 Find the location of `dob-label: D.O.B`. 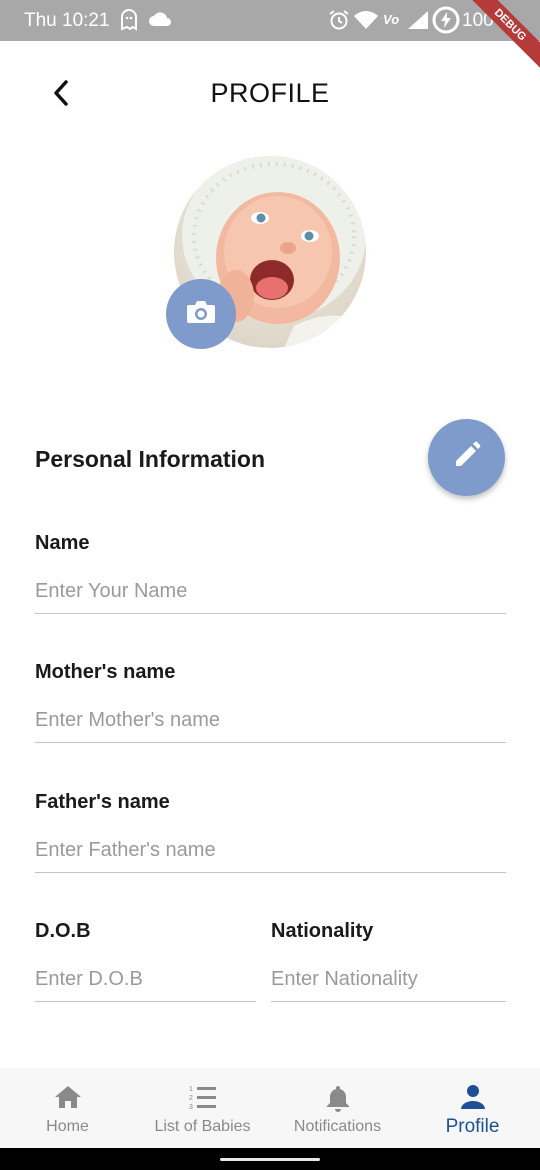

dob-label: D.O.B is located at coordinates (63, 931).